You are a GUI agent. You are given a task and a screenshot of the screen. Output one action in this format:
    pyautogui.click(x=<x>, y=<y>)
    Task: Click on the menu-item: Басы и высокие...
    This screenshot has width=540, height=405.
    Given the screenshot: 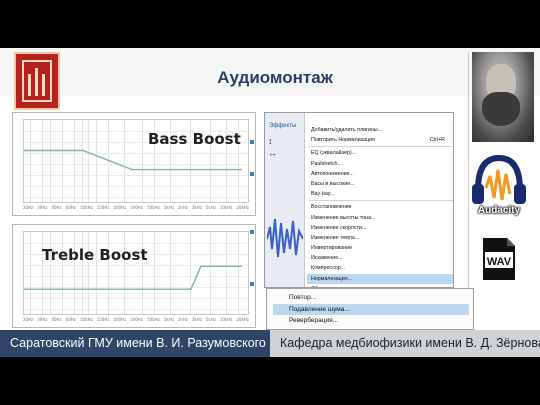 What is the action you would take?
    pyautogui.click(x=380, y=184)
    